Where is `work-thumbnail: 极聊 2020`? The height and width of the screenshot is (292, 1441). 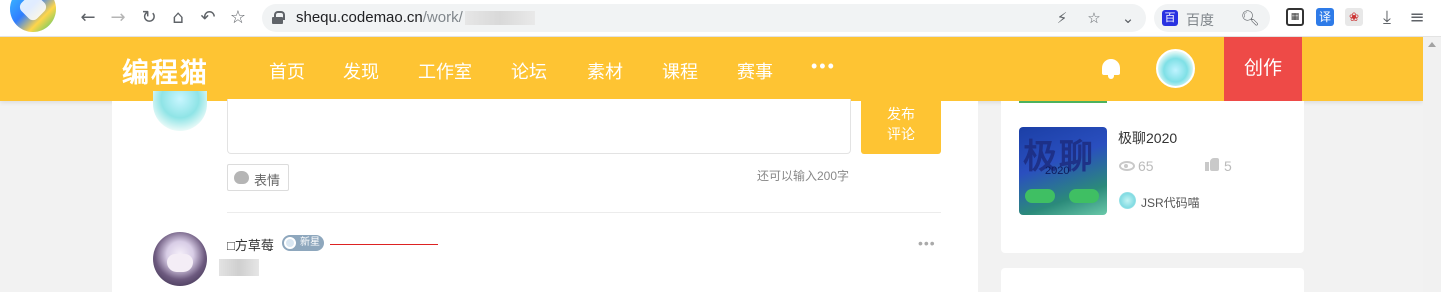
work-thumbnail: 极聊 2020 is located at coordinates (1063, 171).